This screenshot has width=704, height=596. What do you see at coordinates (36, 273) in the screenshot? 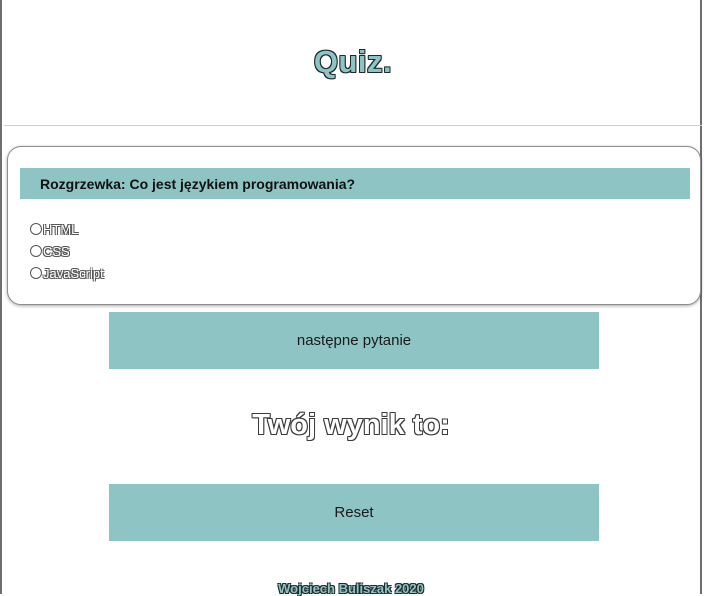
I see `radio-button-javascript` at bounding box center [36, 273].